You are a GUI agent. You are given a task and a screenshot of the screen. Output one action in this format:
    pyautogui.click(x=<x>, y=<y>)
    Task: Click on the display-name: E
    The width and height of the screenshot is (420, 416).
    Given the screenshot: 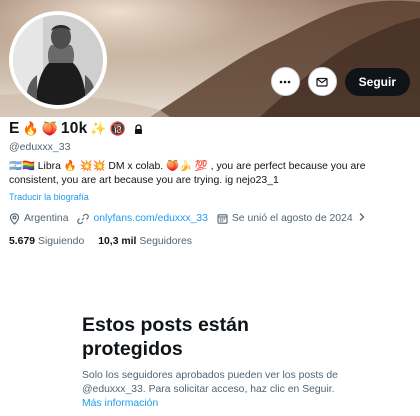 What is the action you would take?
    pyautogui.click(x=14, y=128)
    